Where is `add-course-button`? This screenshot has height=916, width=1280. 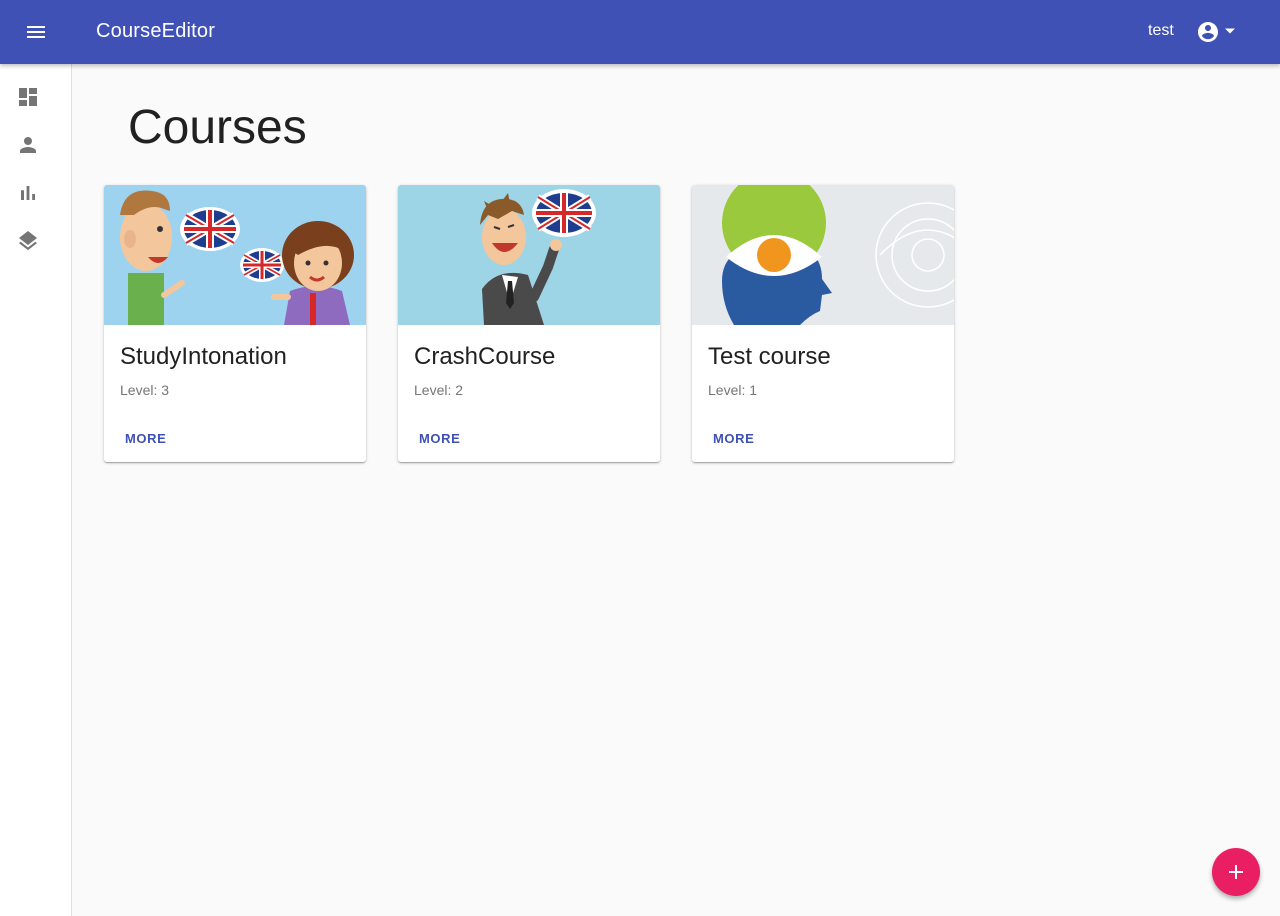 add-course-button is located at coordinates (1236, 872).